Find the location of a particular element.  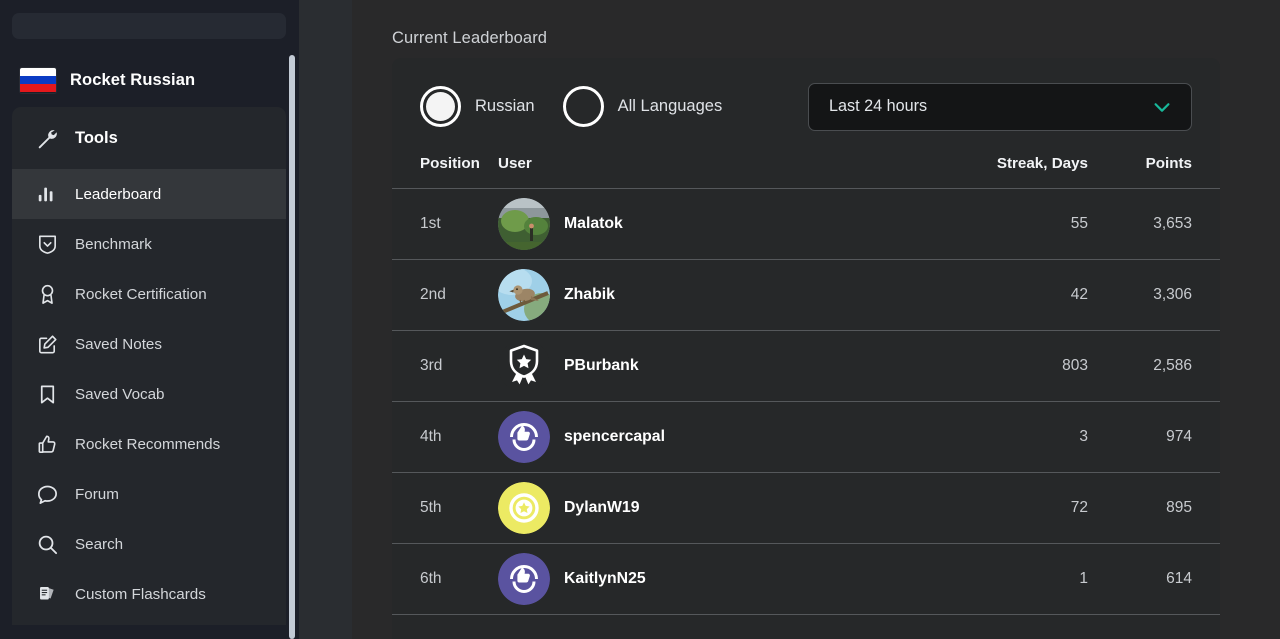

page-title: Current Leaderboard is located at coordinates (470, 38).